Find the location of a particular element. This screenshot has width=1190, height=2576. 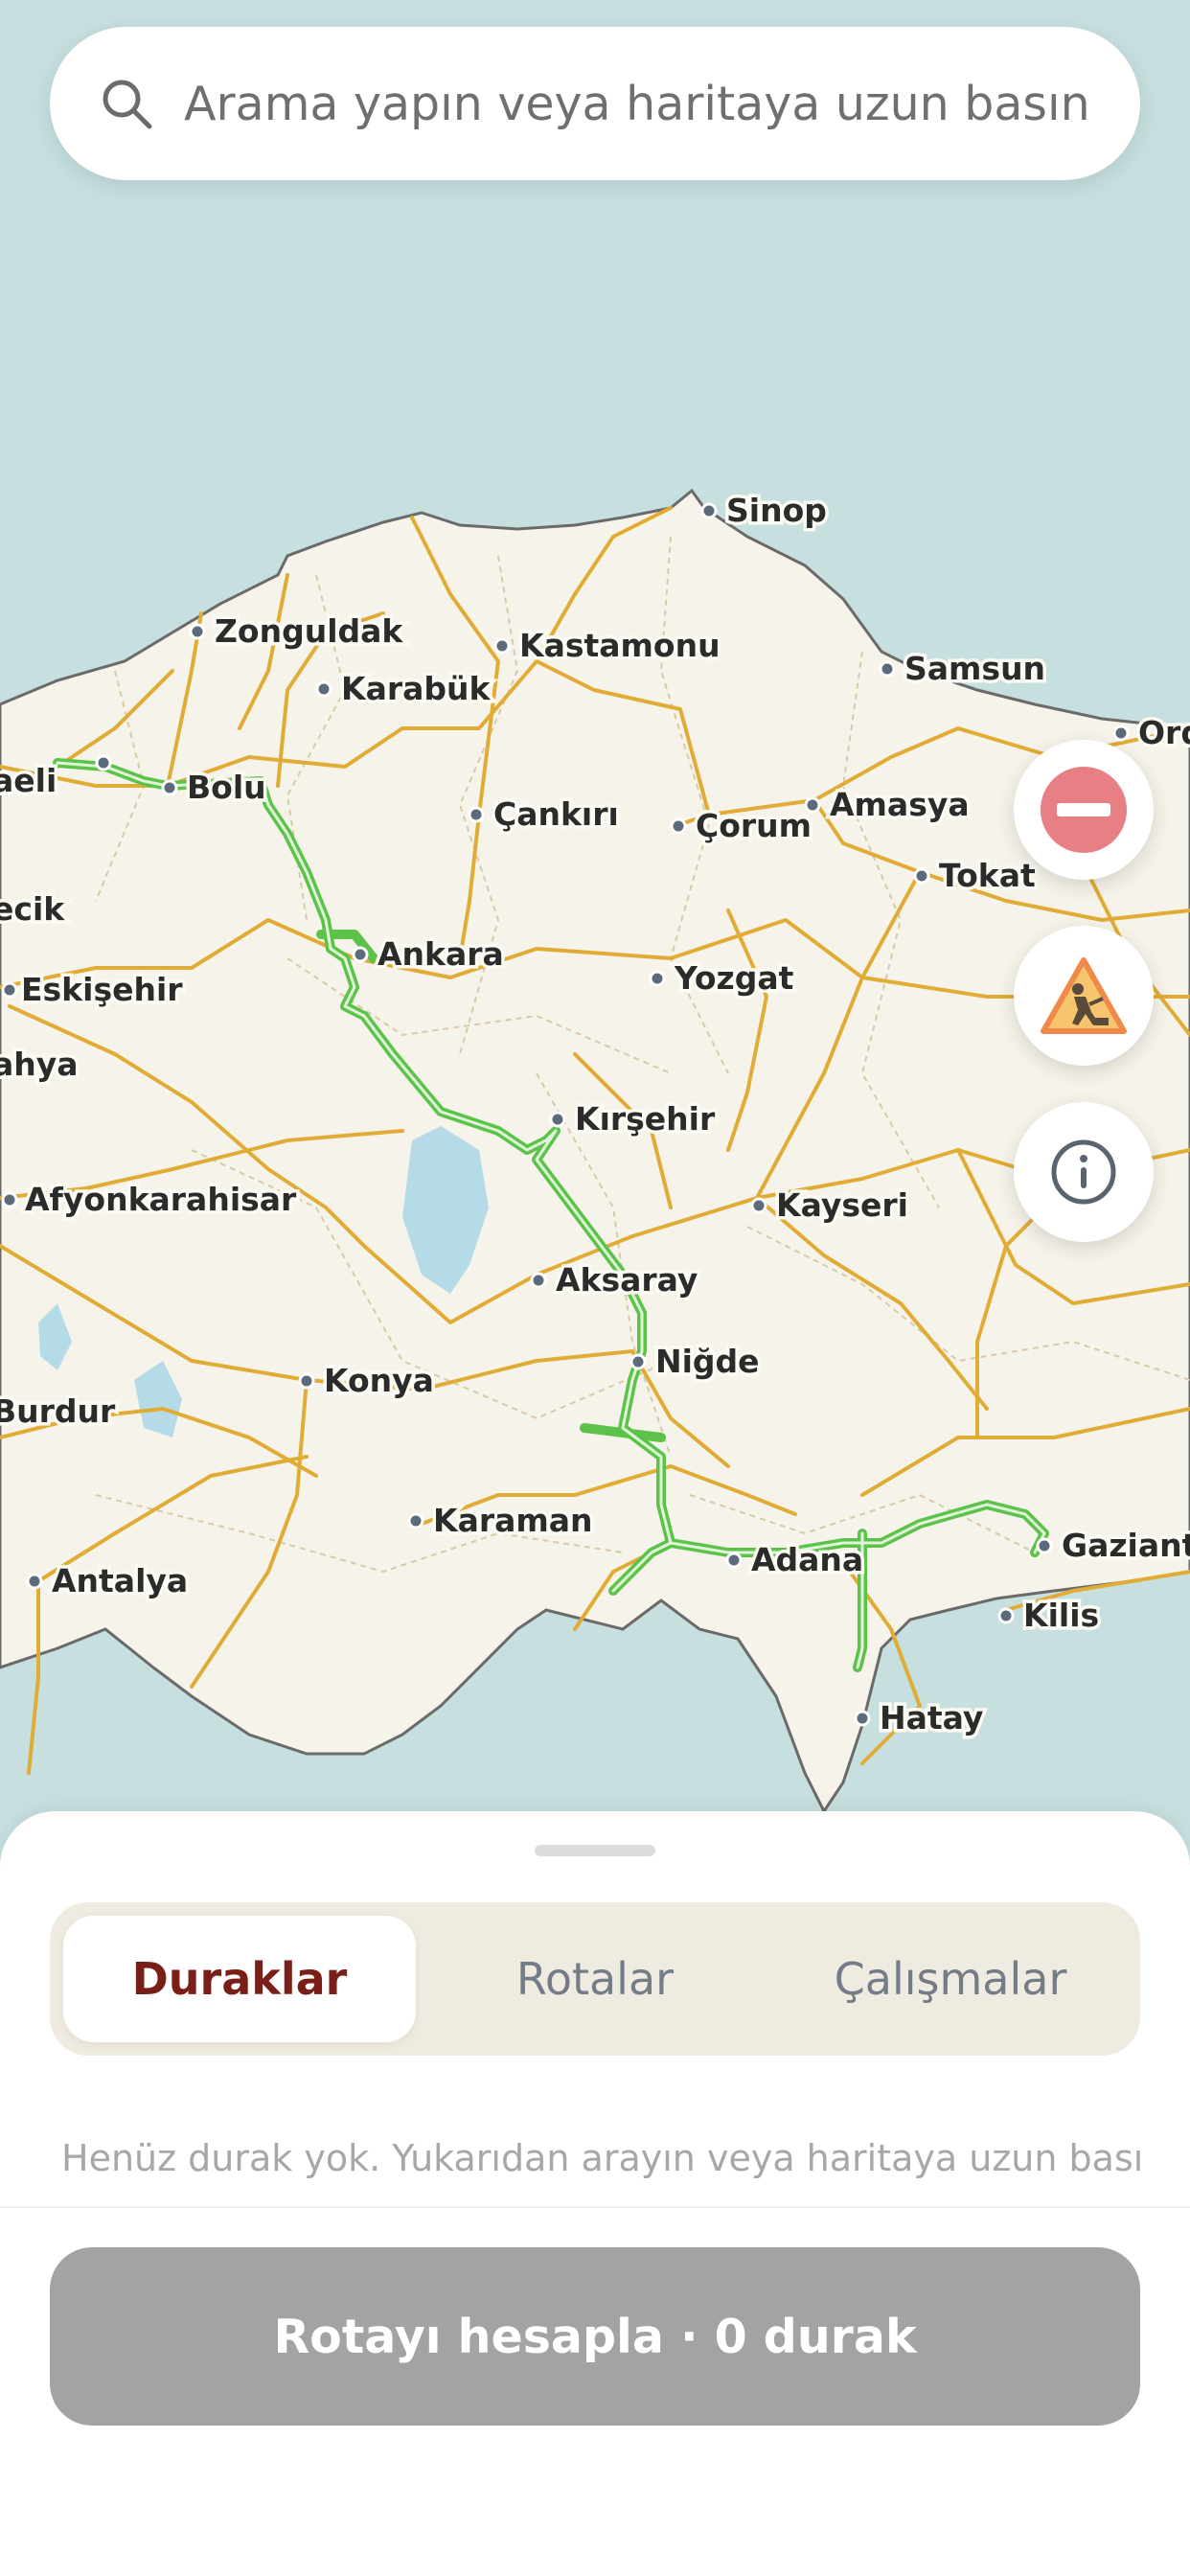

city-label: Samsun is located at coordinates (975, 668).